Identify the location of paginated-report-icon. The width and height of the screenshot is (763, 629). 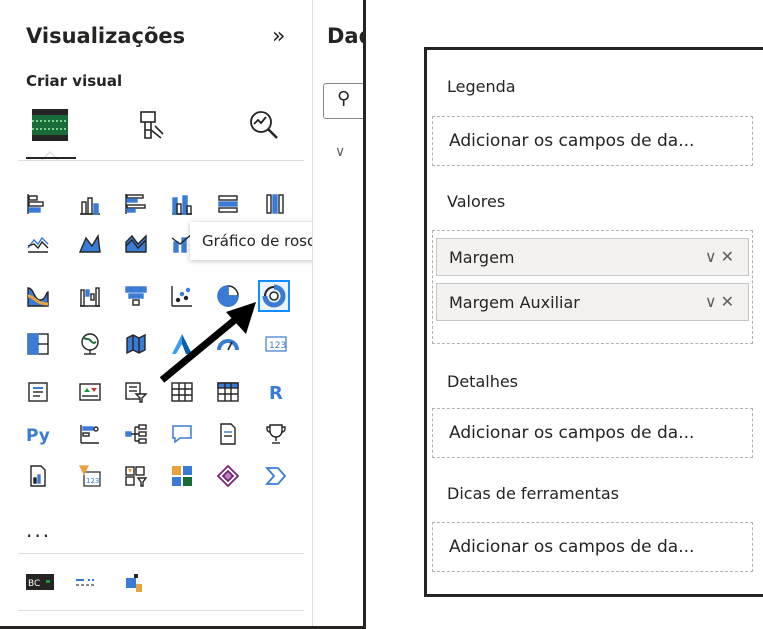
(38, 476).